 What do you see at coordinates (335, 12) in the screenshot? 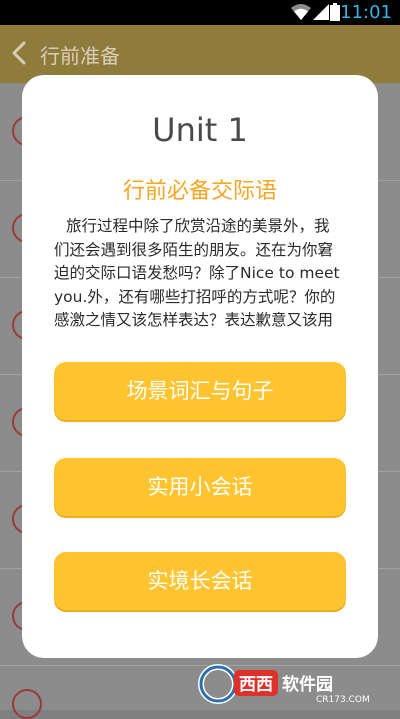
I see `battery-icon` at bounding box center [335, 12].